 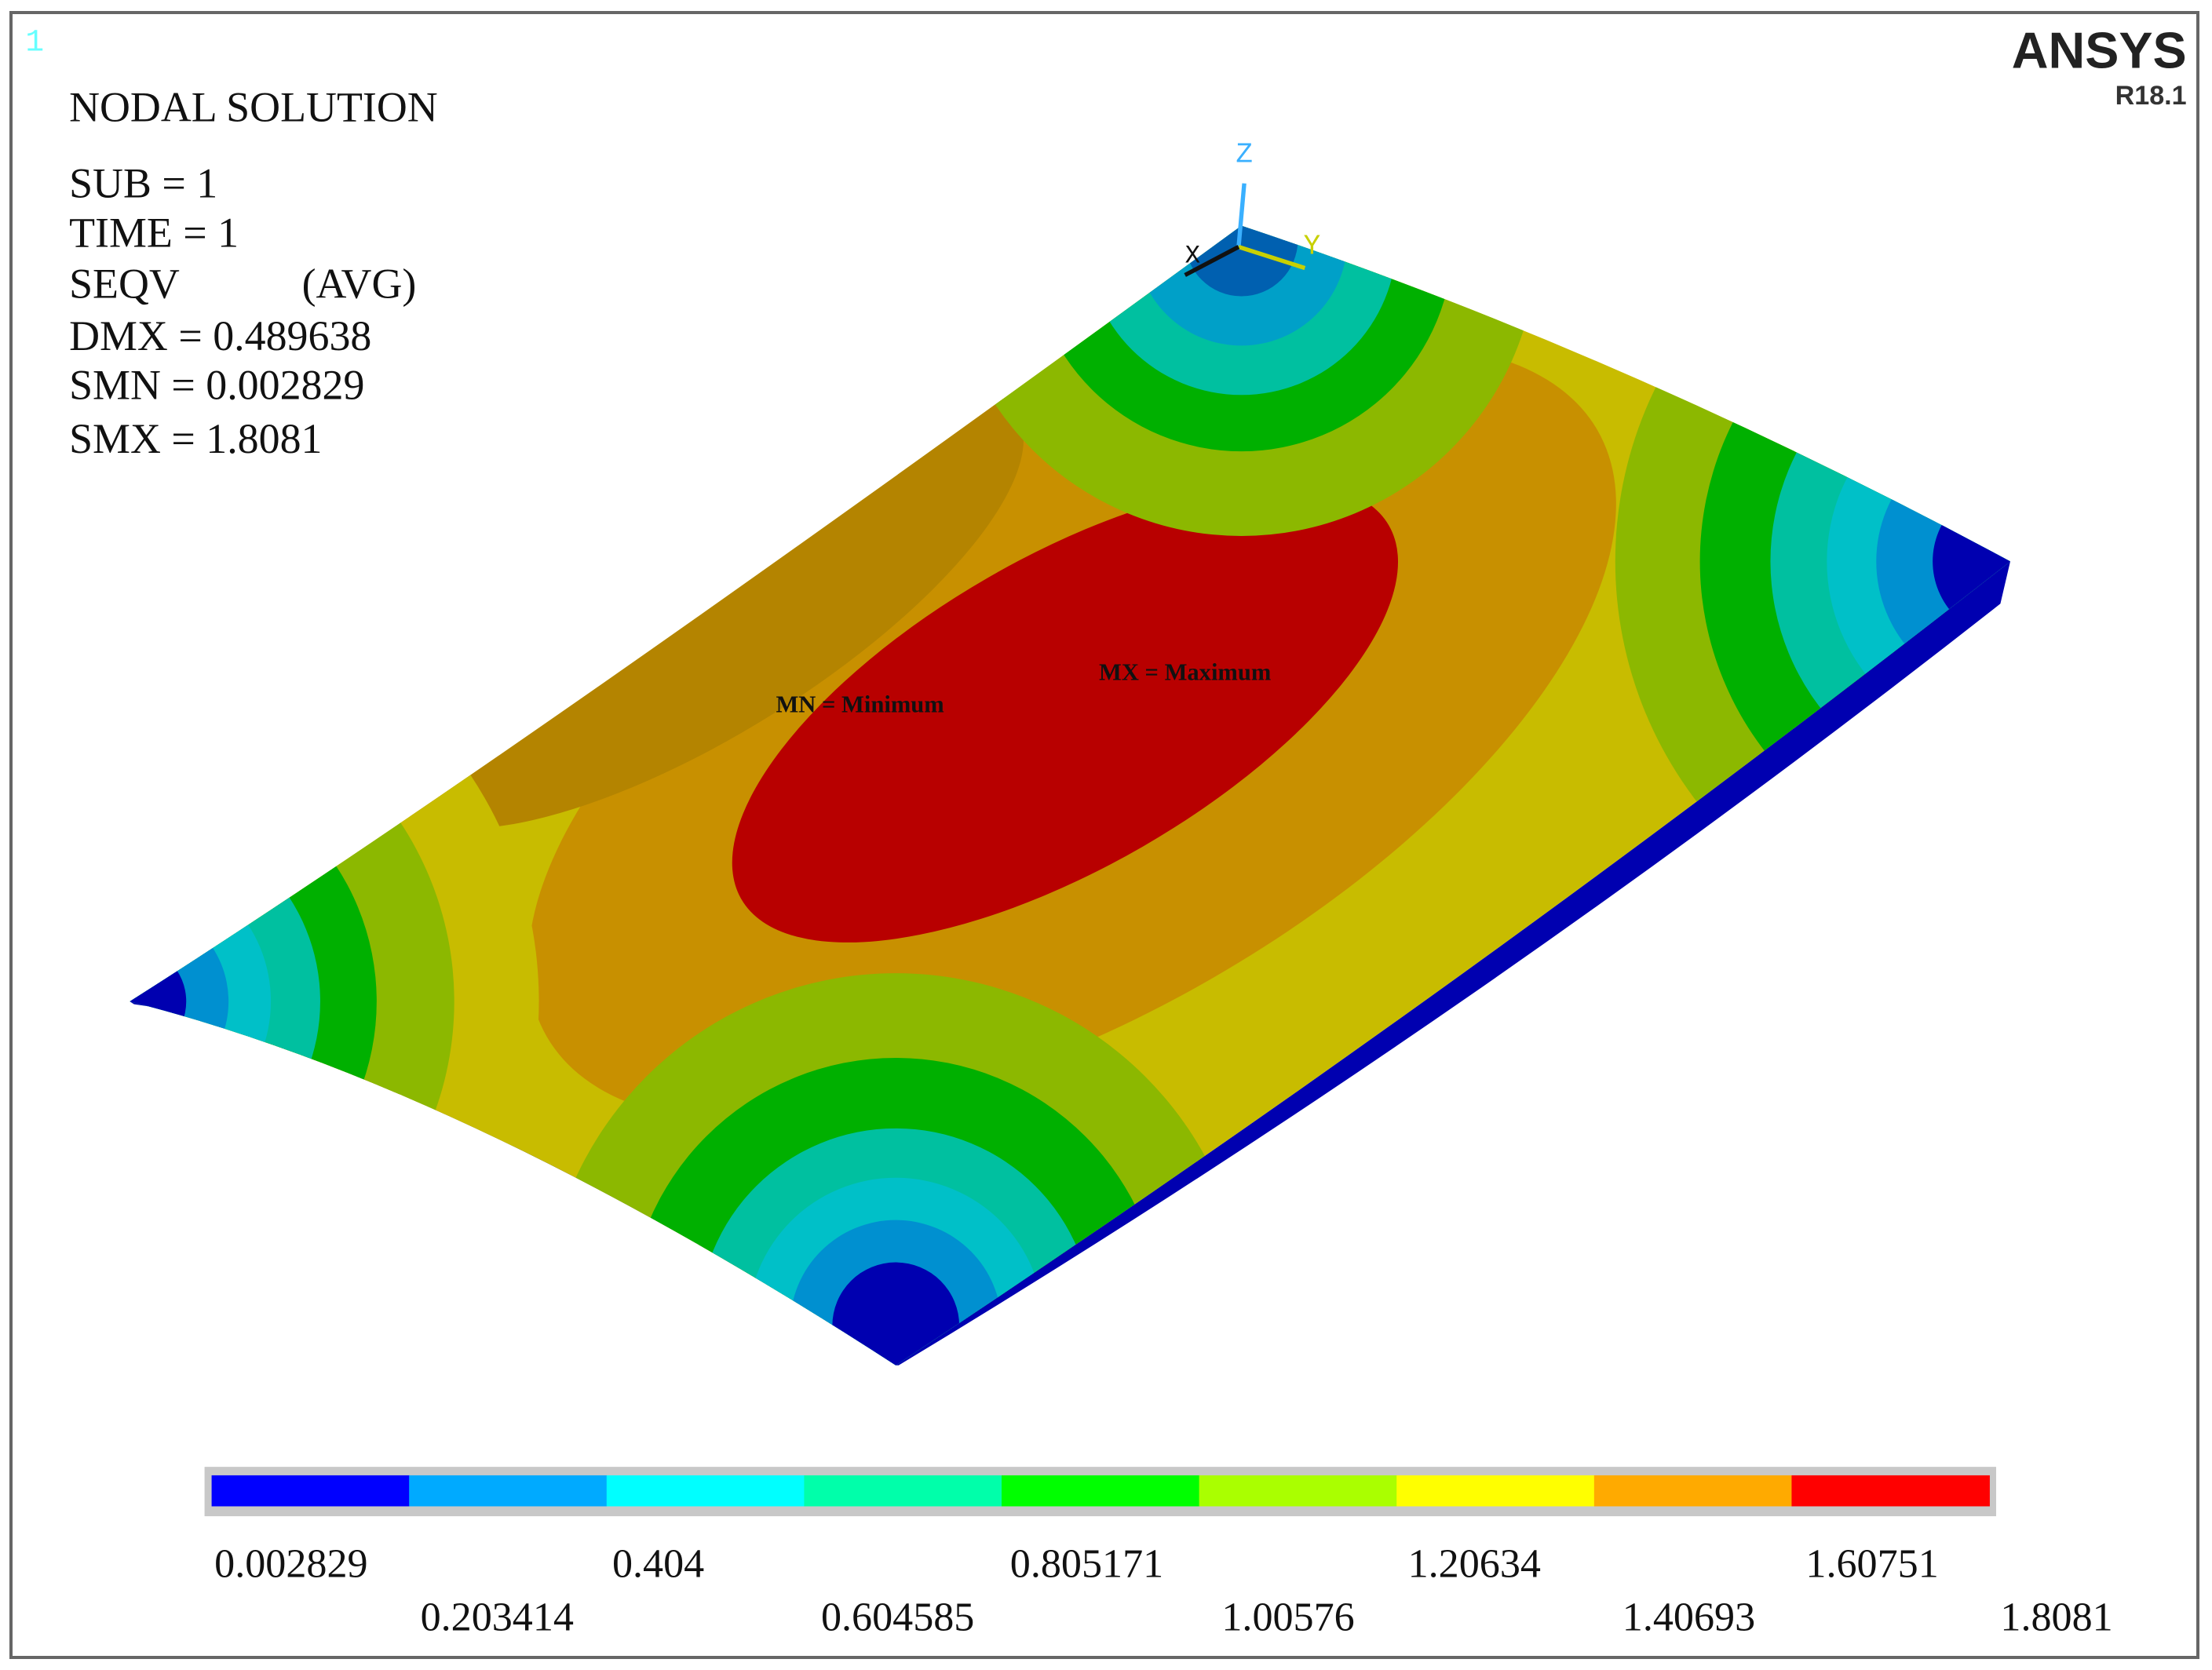 I want to click on x-axis-label: X, so click(x=1192, y=255).